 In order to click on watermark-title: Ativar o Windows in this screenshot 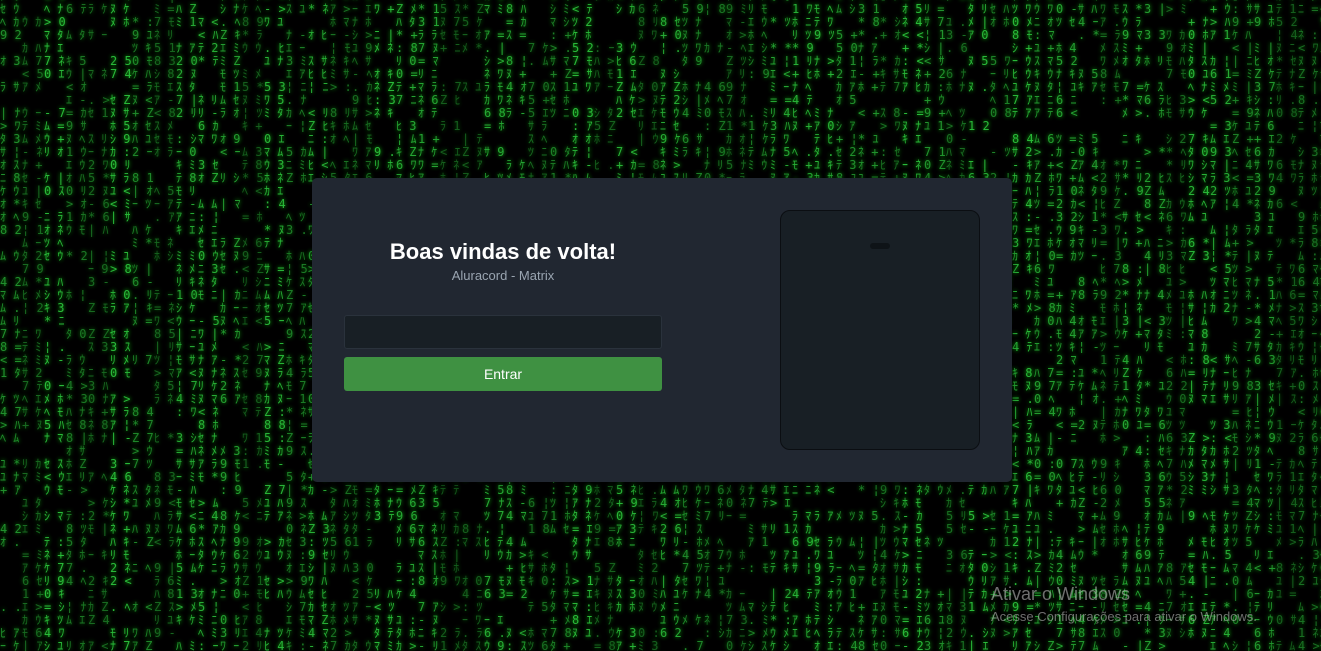, I will do `click(1061, 594)`.